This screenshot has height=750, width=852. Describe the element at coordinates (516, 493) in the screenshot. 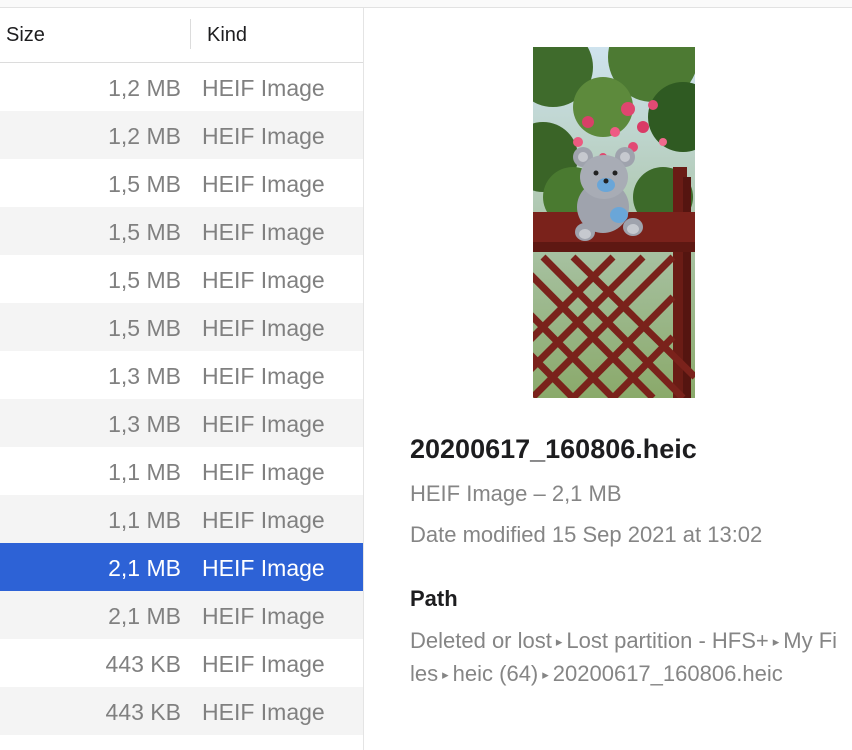

I see `preview-kind-size: HEIF Image – 2,1 MB` at that location.